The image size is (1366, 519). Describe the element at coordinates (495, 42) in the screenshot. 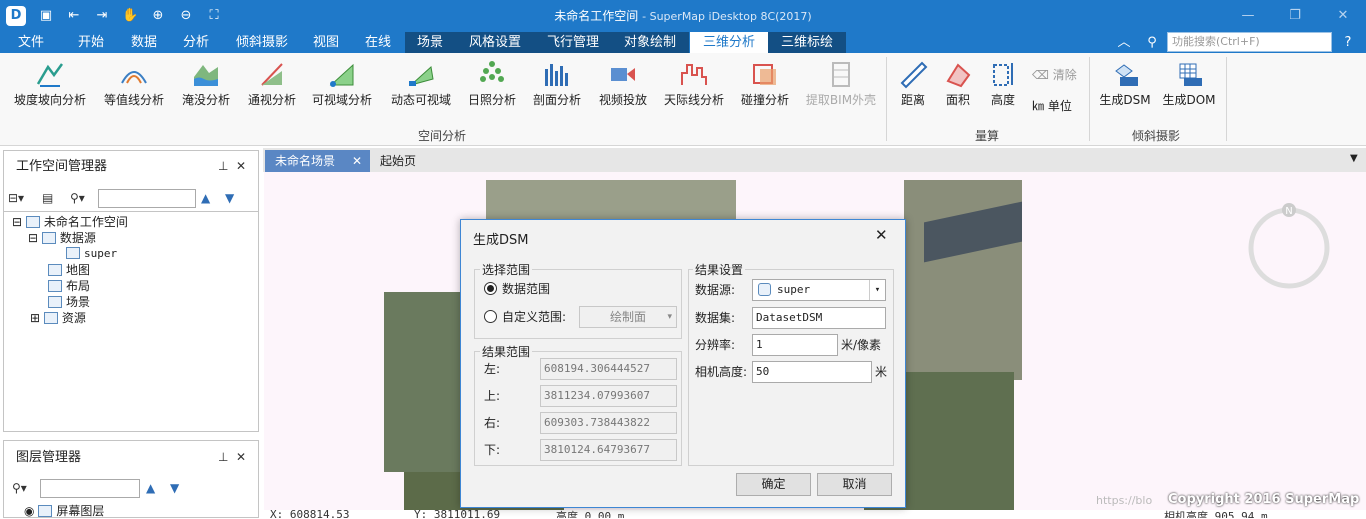

I see `menu-style: 风格设置` at that location.